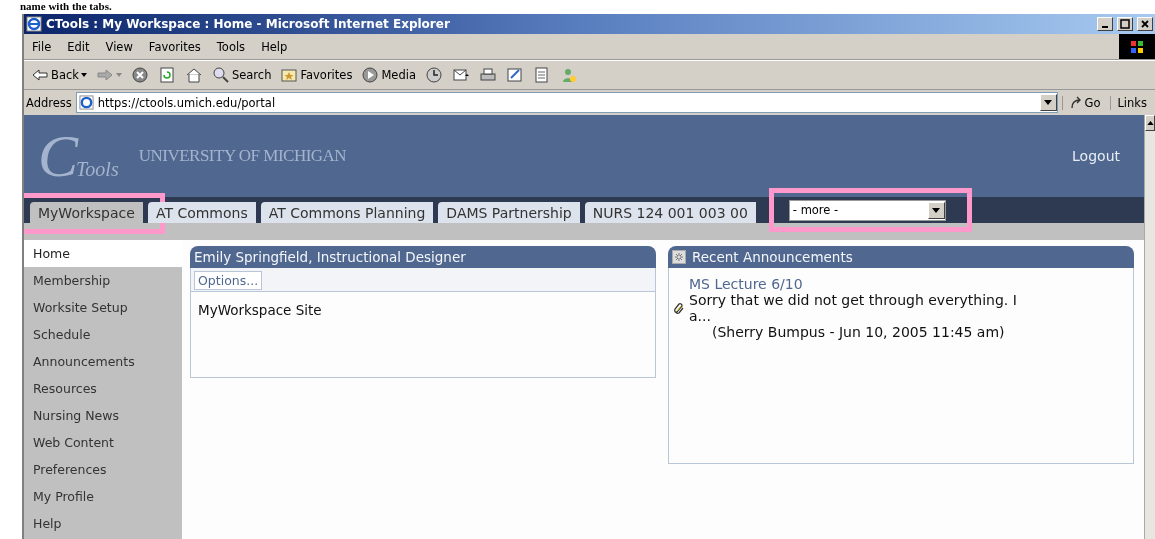 This screenshot has height=539, width=1155. What do you see at coordinates (78, 46) in the screenshot?
I see `menu-item: Edit` at bounding box center [78, 46].